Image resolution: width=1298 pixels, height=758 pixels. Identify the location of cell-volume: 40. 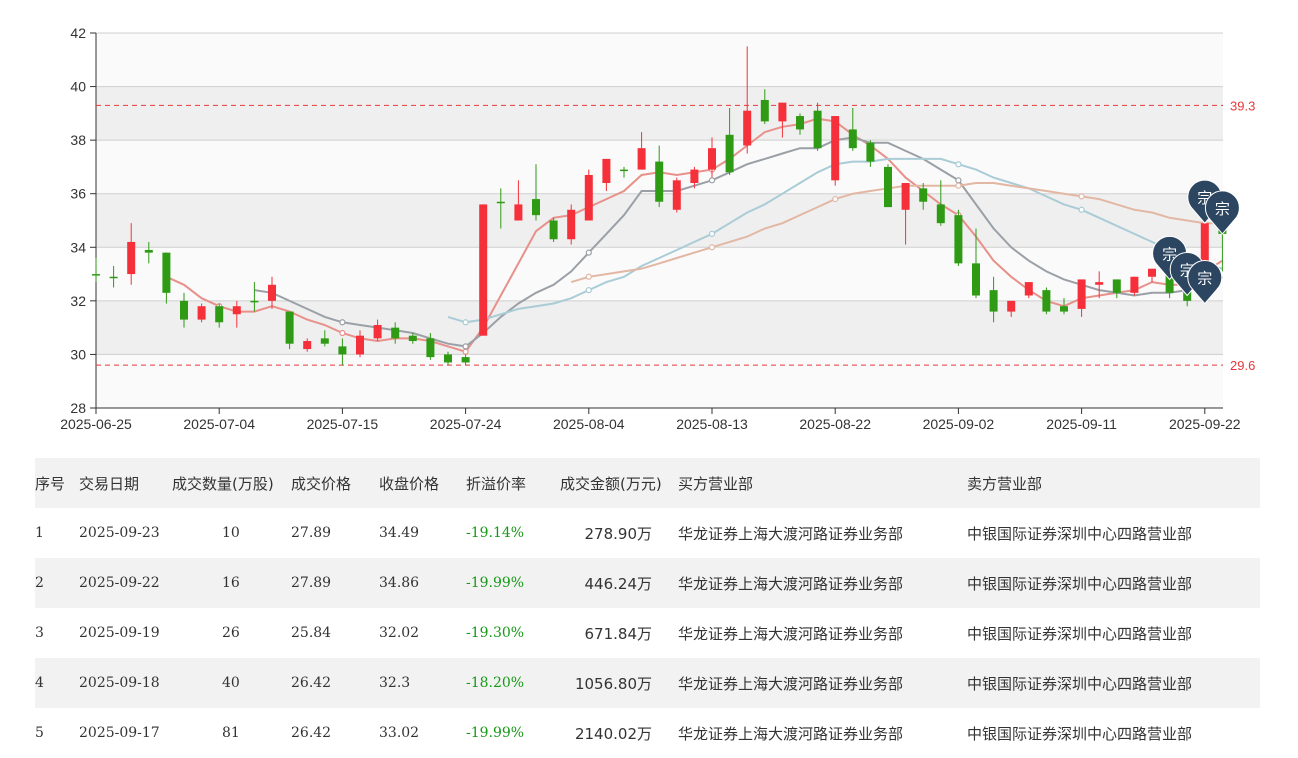
(231, 683).